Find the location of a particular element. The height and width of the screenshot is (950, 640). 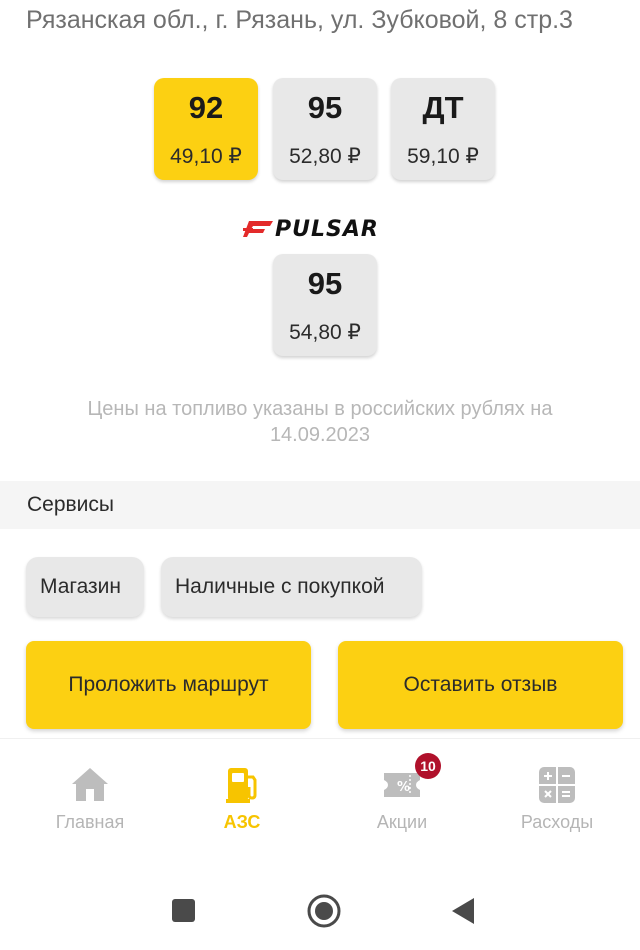

pulsar-logo: PULSAR is located at coordinates (311, 229).